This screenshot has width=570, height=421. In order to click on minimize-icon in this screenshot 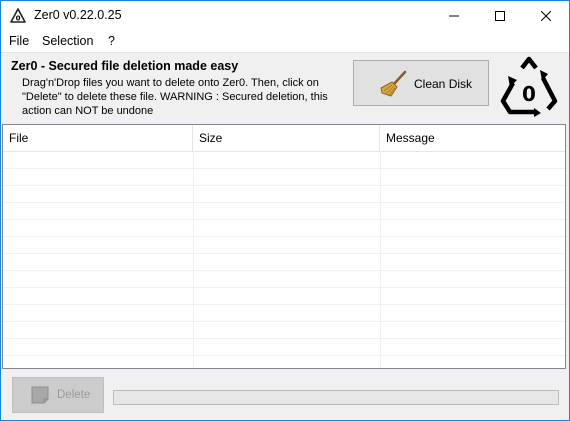, I will do `click(454, 16)`.